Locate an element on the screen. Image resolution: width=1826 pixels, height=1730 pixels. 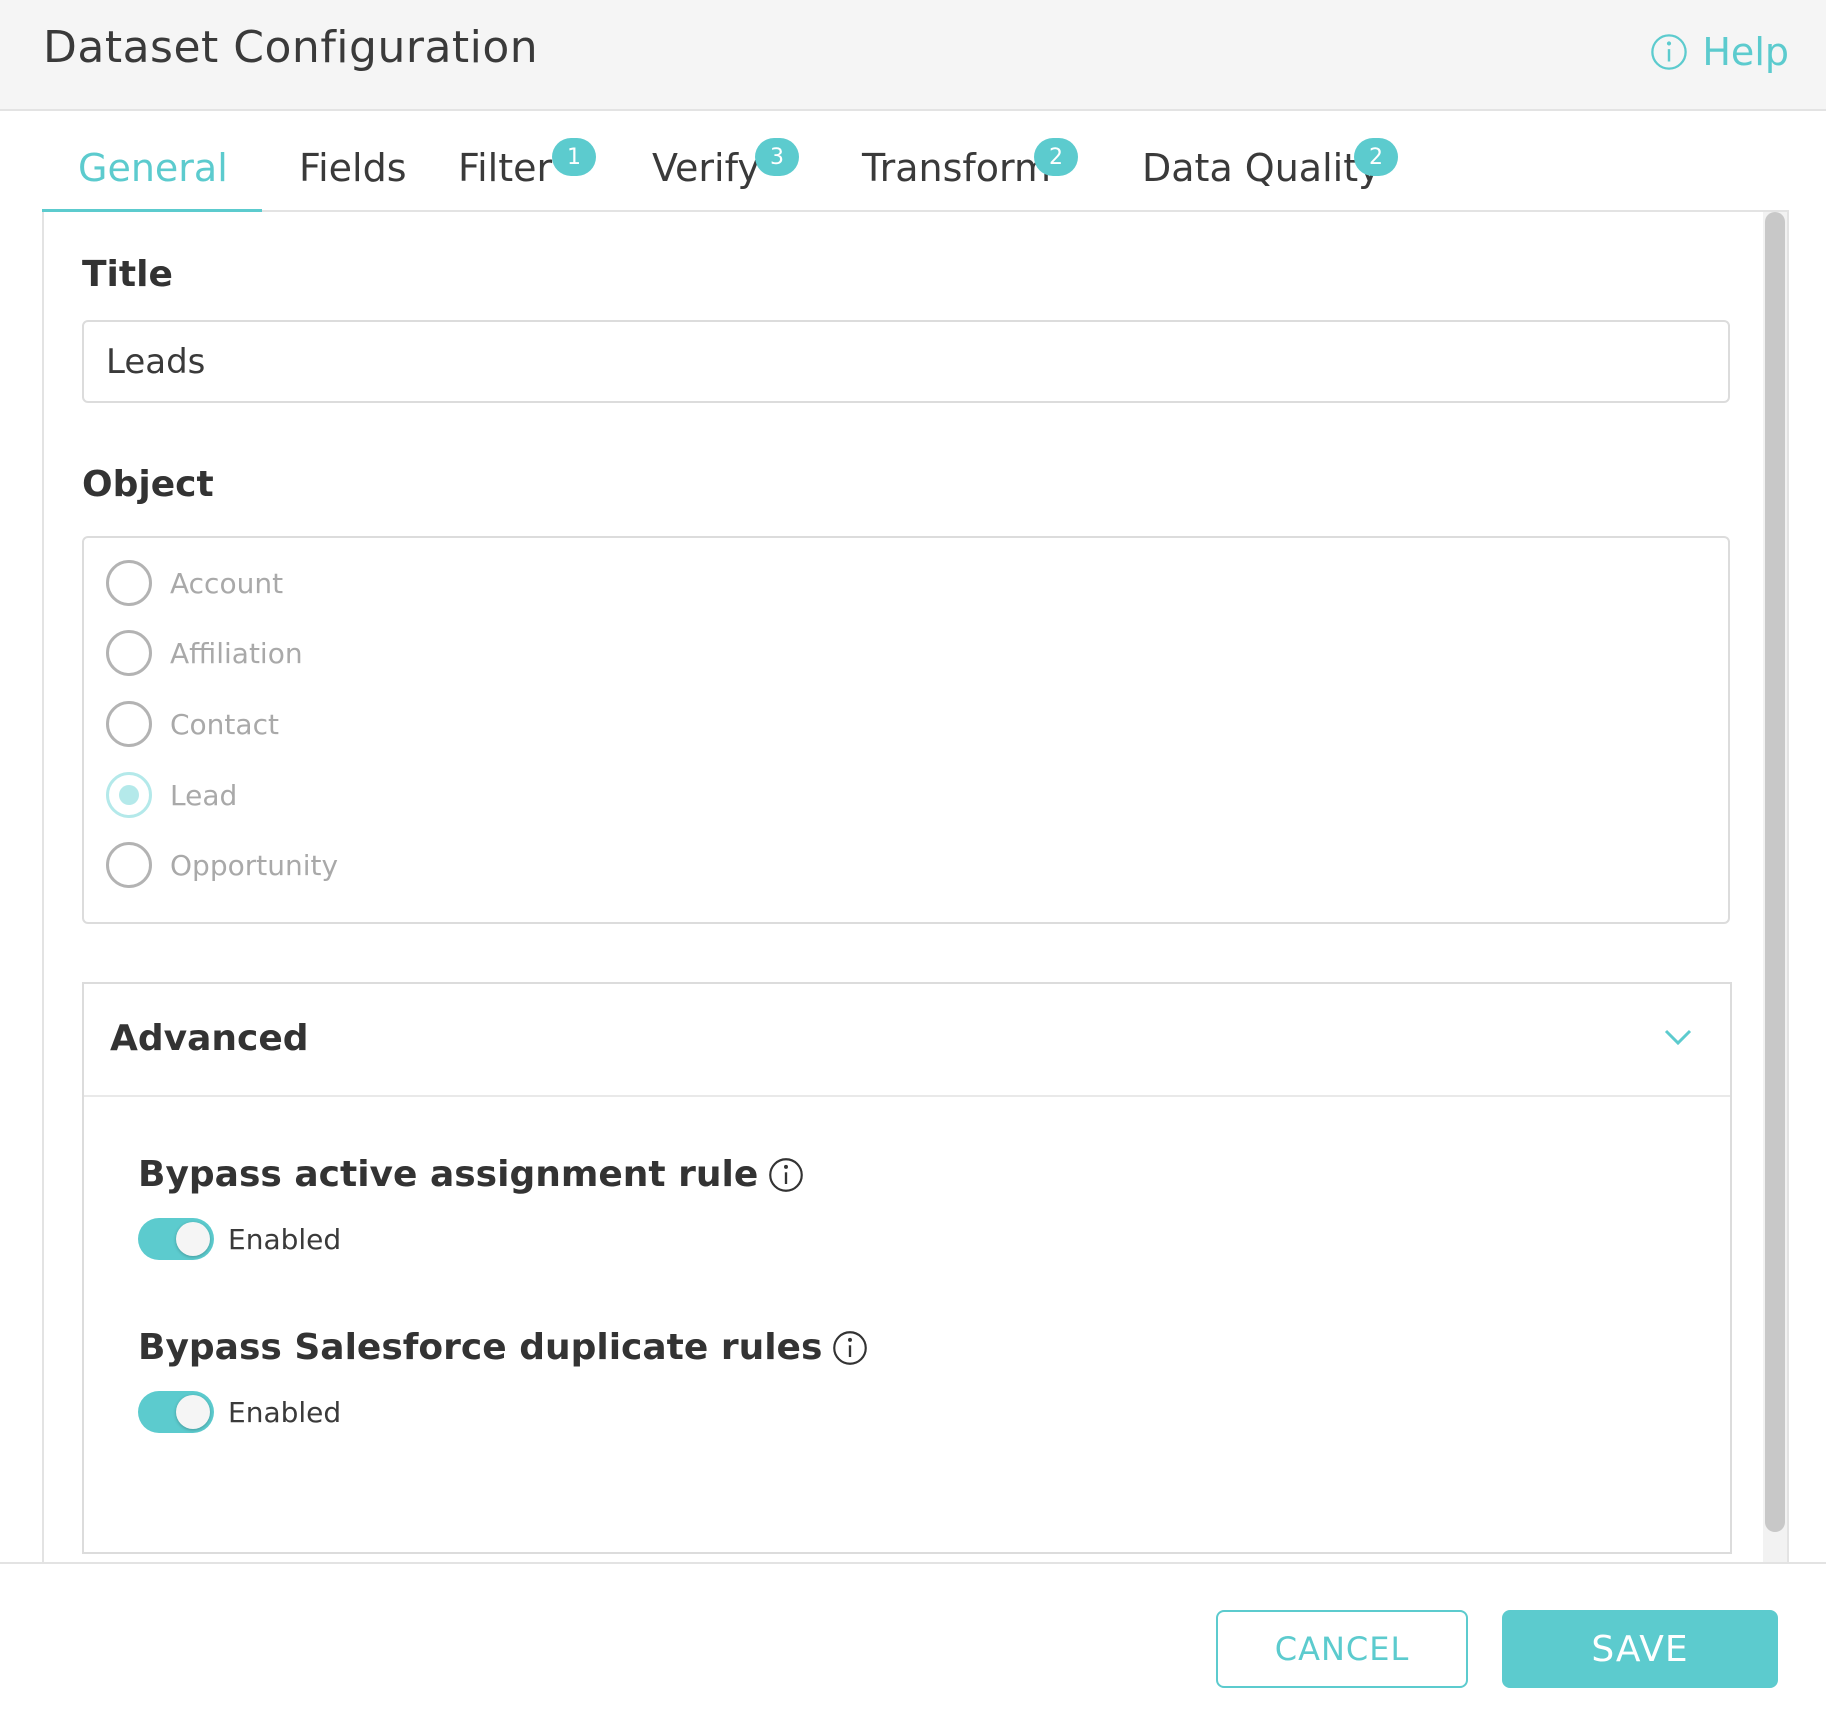
help-link: Help is located at coordinates (1719, 52).